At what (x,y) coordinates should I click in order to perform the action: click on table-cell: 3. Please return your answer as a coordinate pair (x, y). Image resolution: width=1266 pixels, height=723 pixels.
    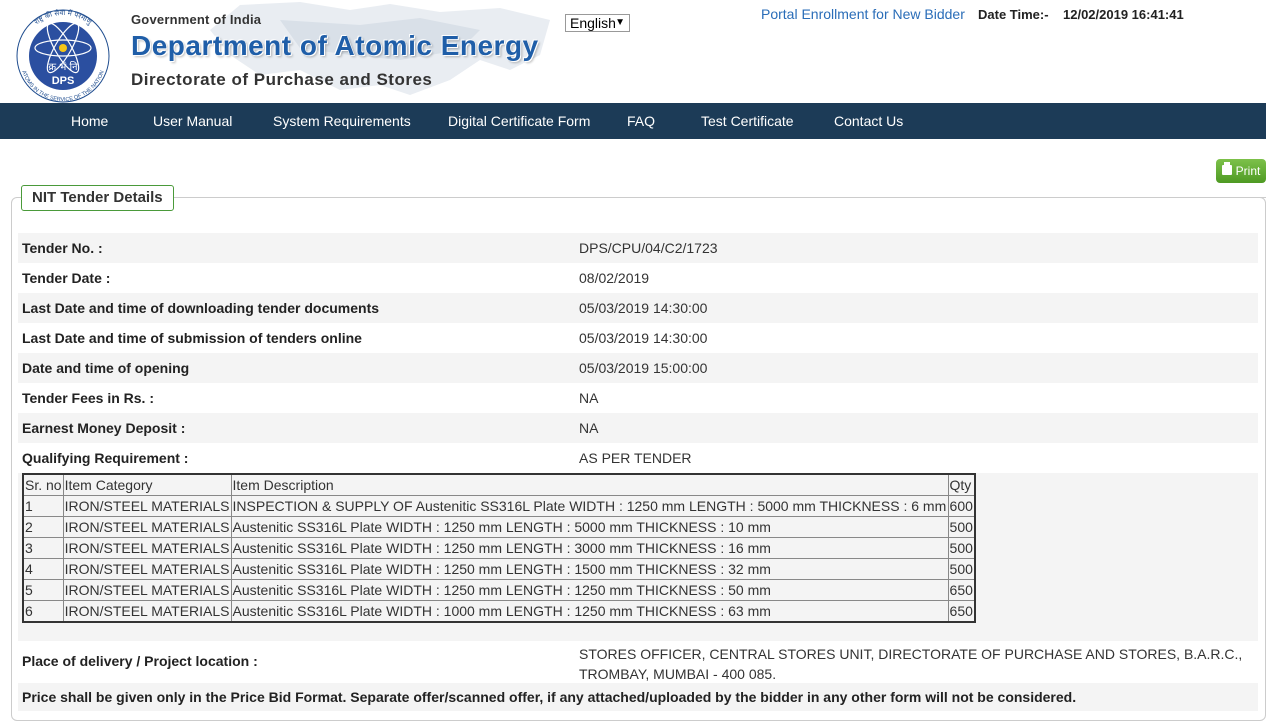
    Looking at the image, I should click on (42, 548).